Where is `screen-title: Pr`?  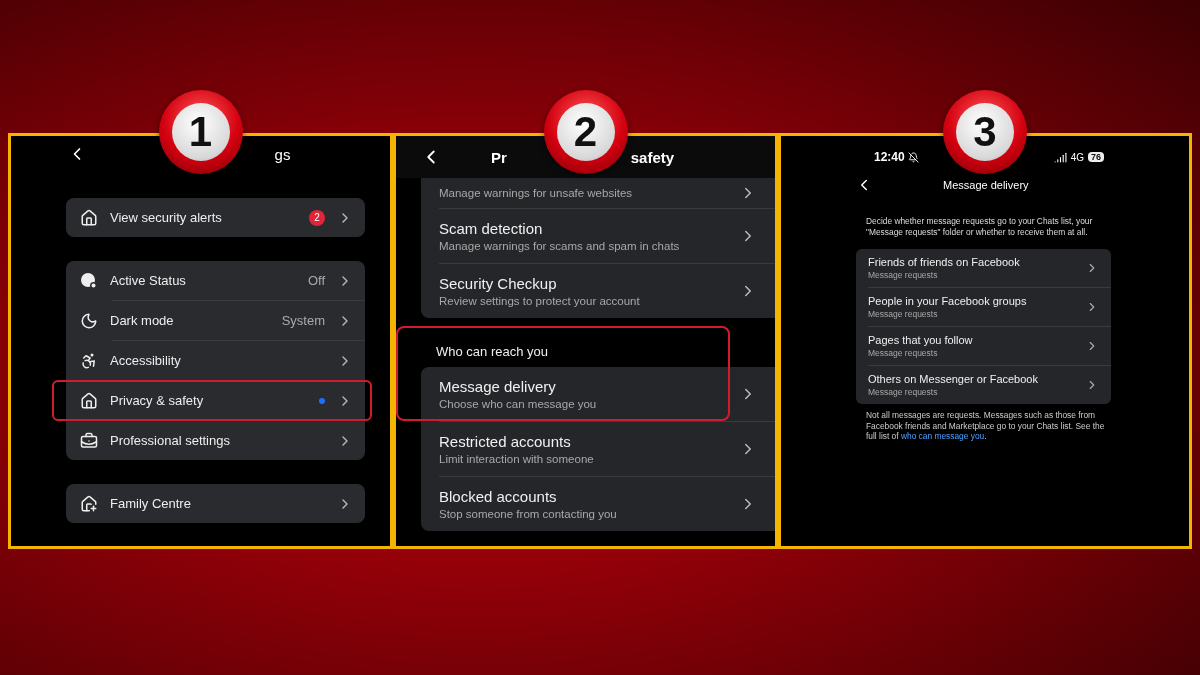
screen-title: Pr is located at coordinates (498, 157).